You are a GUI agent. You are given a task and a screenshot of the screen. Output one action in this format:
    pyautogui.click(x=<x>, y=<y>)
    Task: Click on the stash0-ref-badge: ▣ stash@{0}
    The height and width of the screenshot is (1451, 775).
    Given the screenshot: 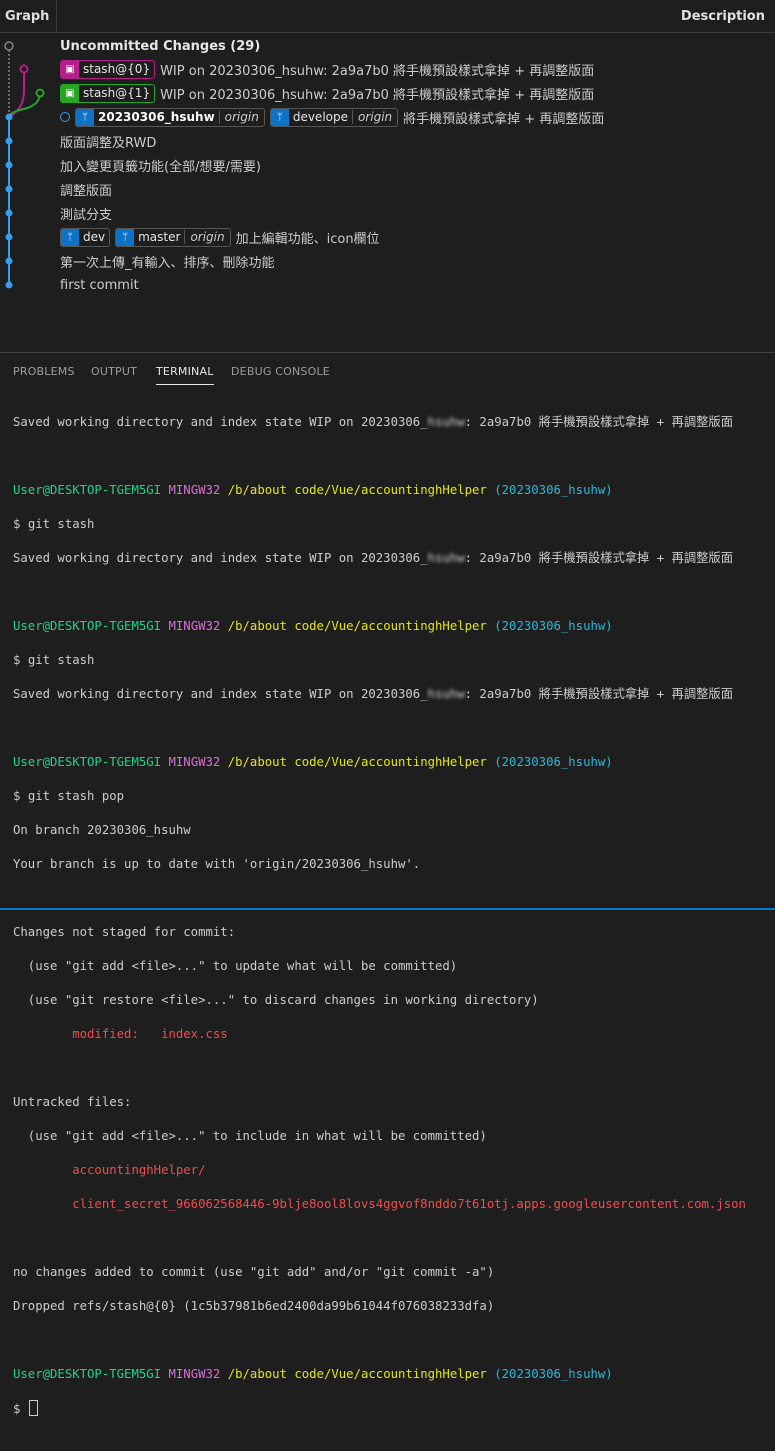 What is the action you would take?
    pyautogui.click(x=108, y=69)
    